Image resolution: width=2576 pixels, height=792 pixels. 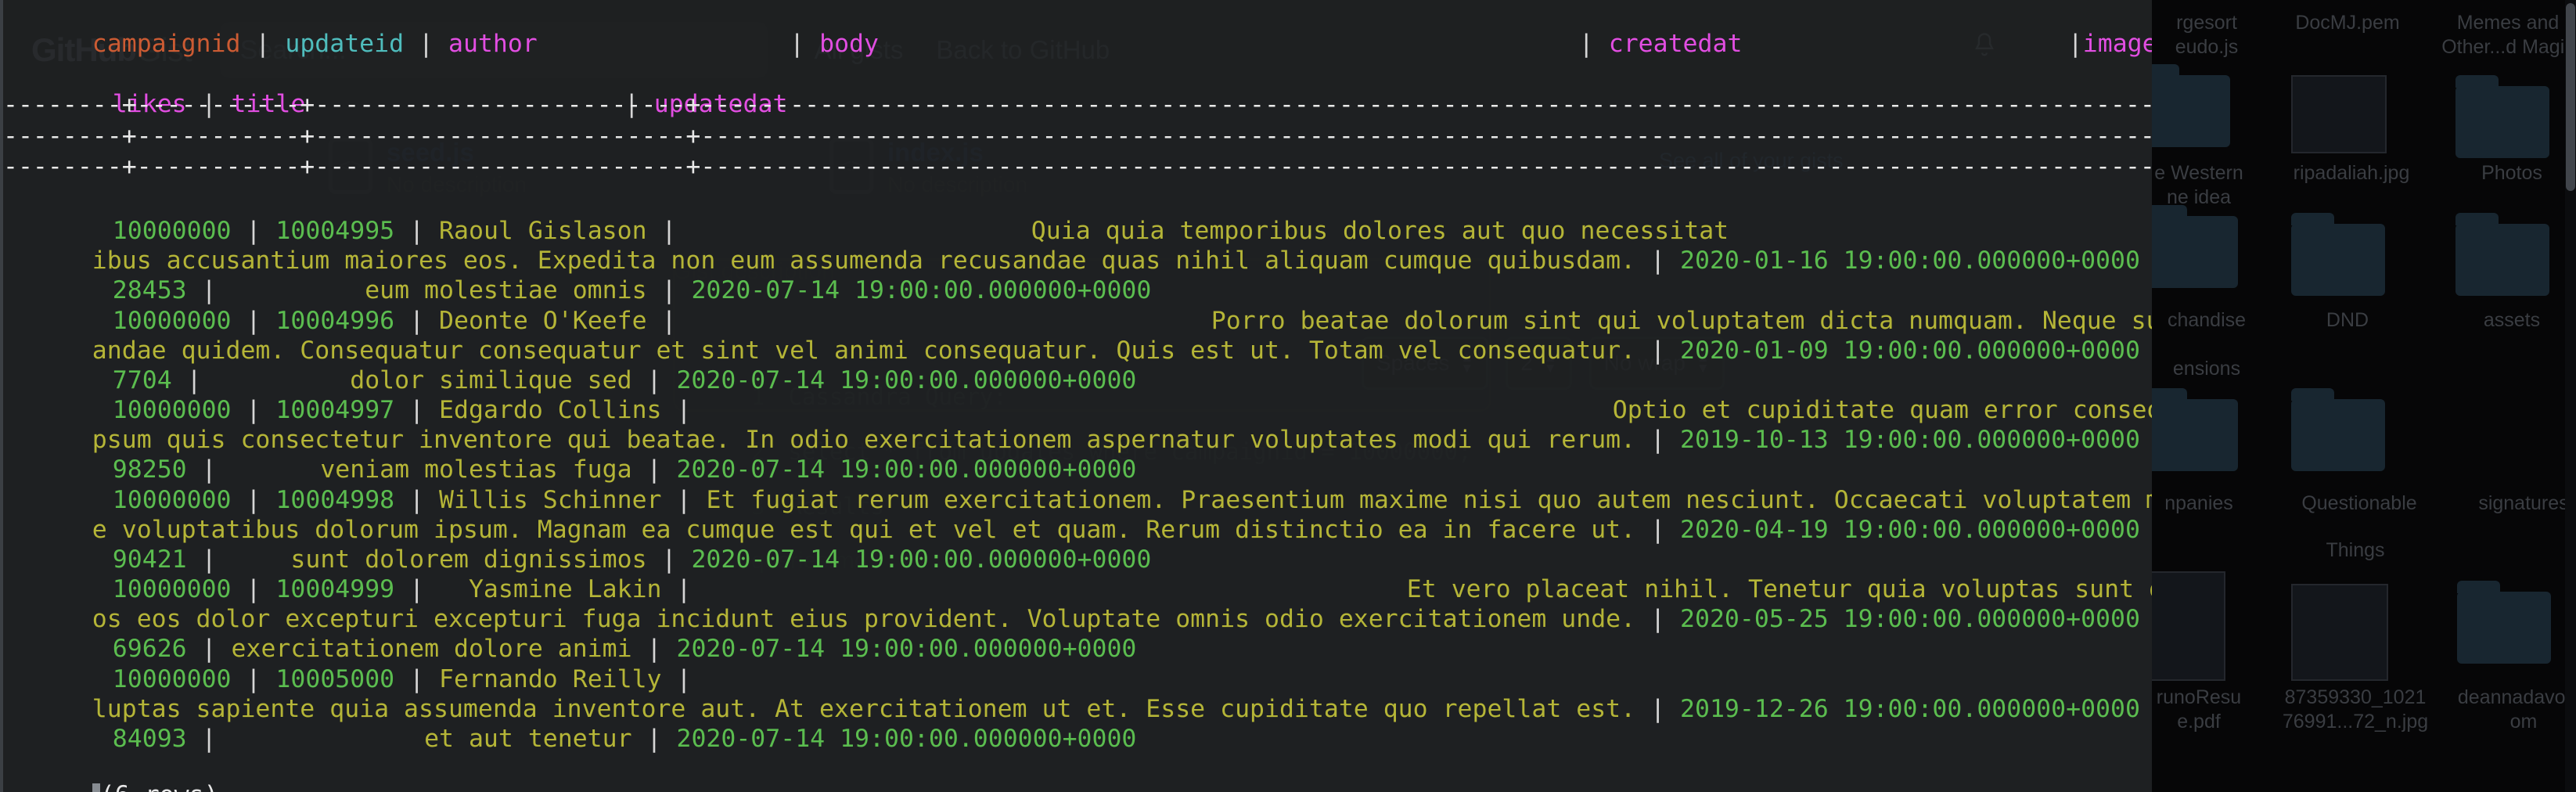 I want to click on terminal-cursor, so click(x=96, y=787).